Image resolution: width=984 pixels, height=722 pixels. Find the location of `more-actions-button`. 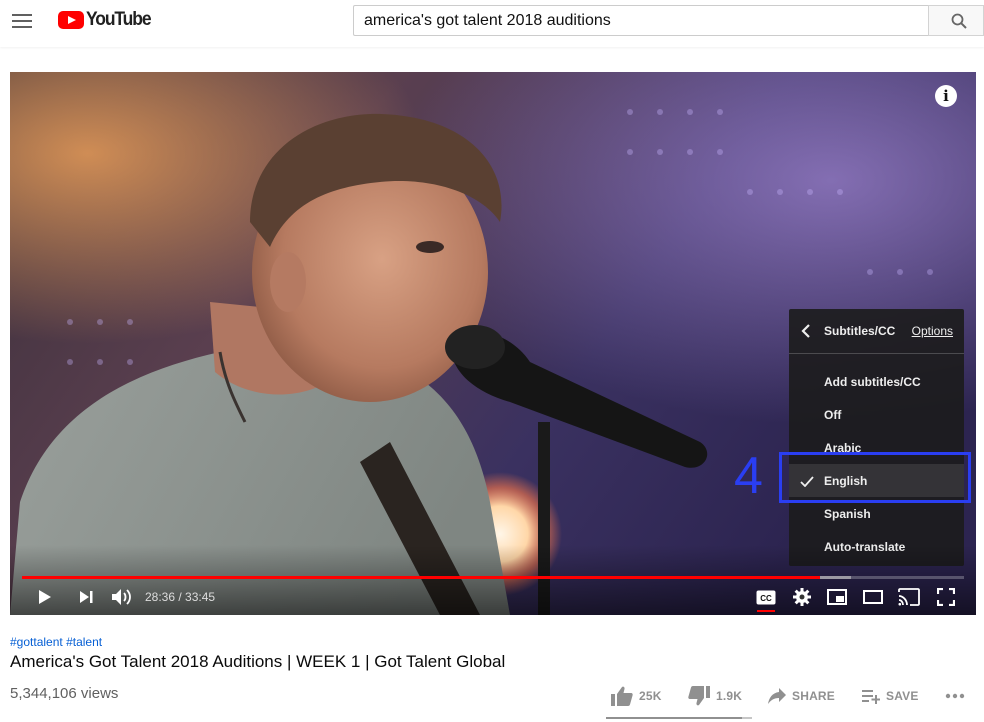

more-actions-button is located at coordinates (955, 696).